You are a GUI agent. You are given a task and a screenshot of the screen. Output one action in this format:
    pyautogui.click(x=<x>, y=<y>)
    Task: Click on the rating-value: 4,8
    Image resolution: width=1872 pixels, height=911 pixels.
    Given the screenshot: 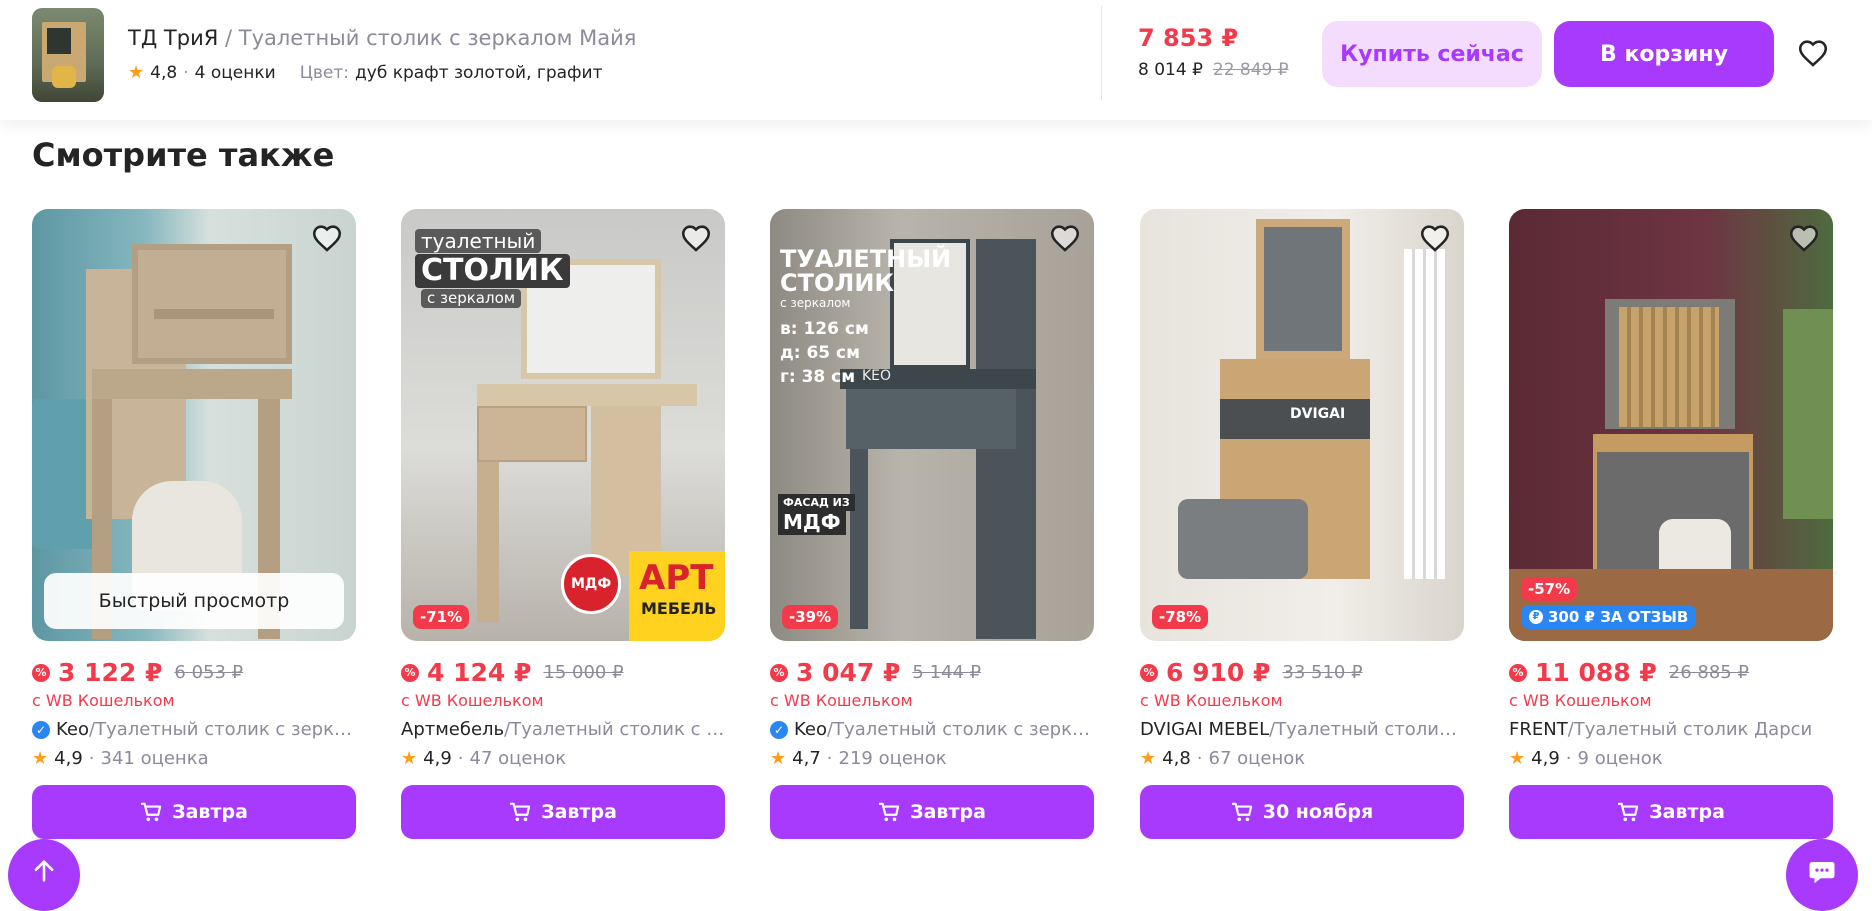 What is the action you would take?
    pyautogui.click(x=164, y=72)
    